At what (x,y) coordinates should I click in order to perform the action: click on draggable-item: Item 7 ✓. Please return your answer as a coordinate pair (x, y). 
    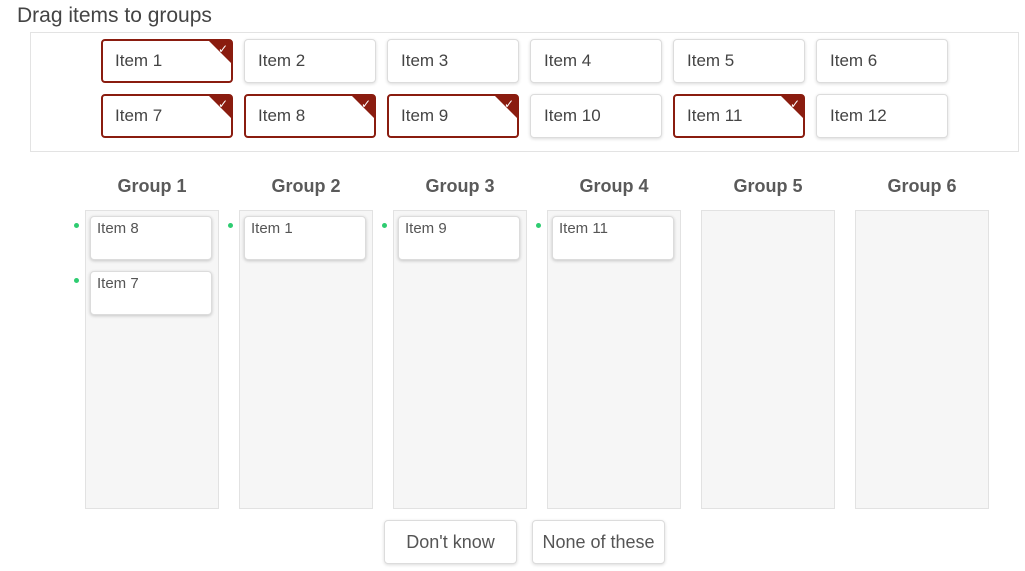
    Looking at the image, I should click on (167, 116).